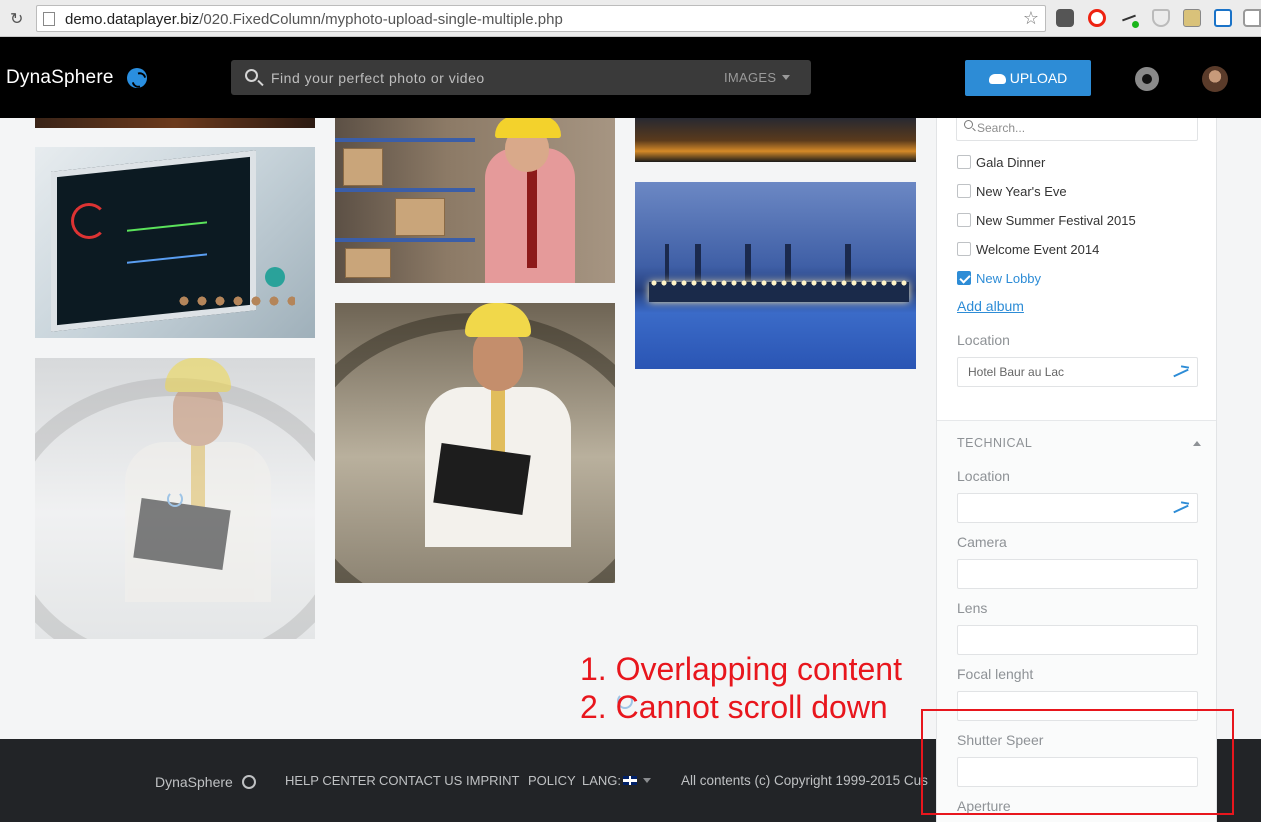  What do you see at coordinates (330, 780) in the screenshot?
I see `footer-link-help-center: HELP CENTER` at bounding box center [330, 780].